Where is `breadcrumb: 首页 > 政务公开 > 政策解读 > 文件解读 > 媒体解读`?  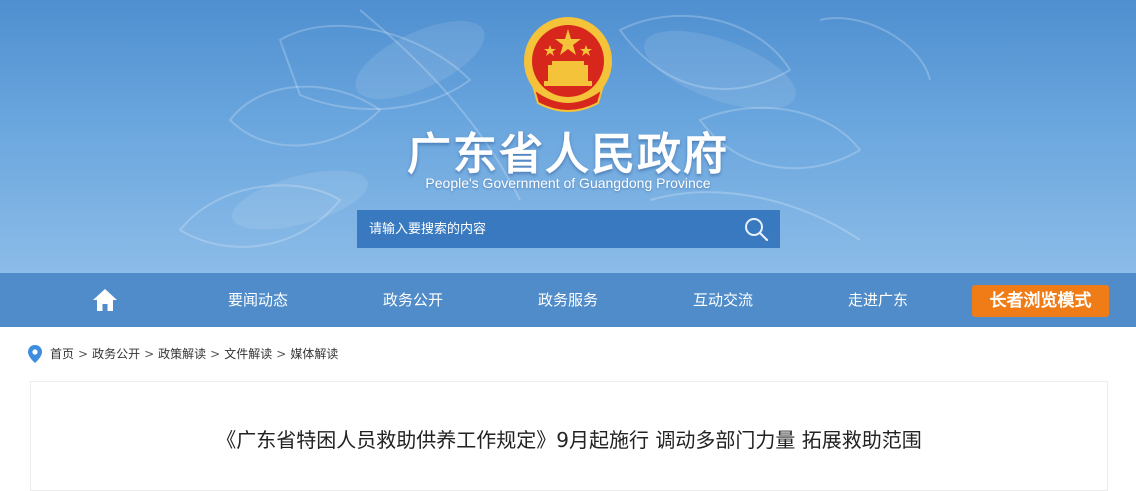 breadcrumb: 首页 > 政务公开 > 政策解读 > 文件解读 > 媒体解读 is located at coordinates (183, 354).